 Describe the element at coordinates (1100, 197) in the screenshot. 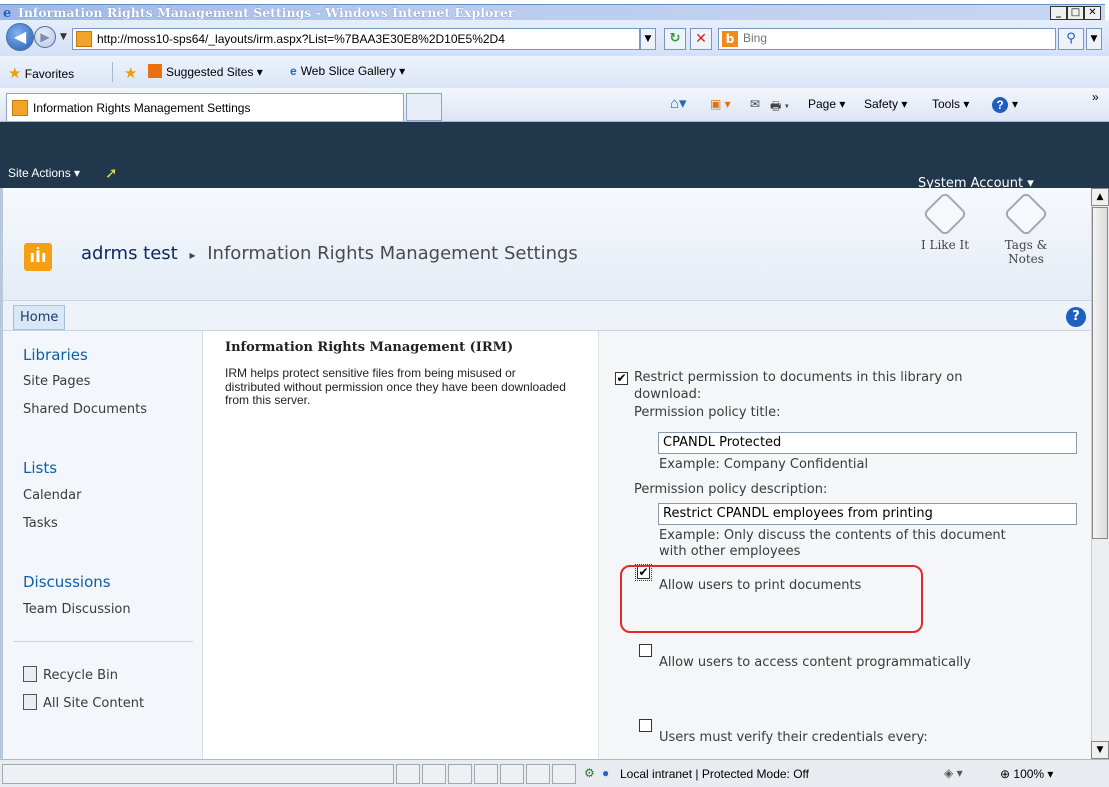

I see `scroll-up-button: ▲` at that location.